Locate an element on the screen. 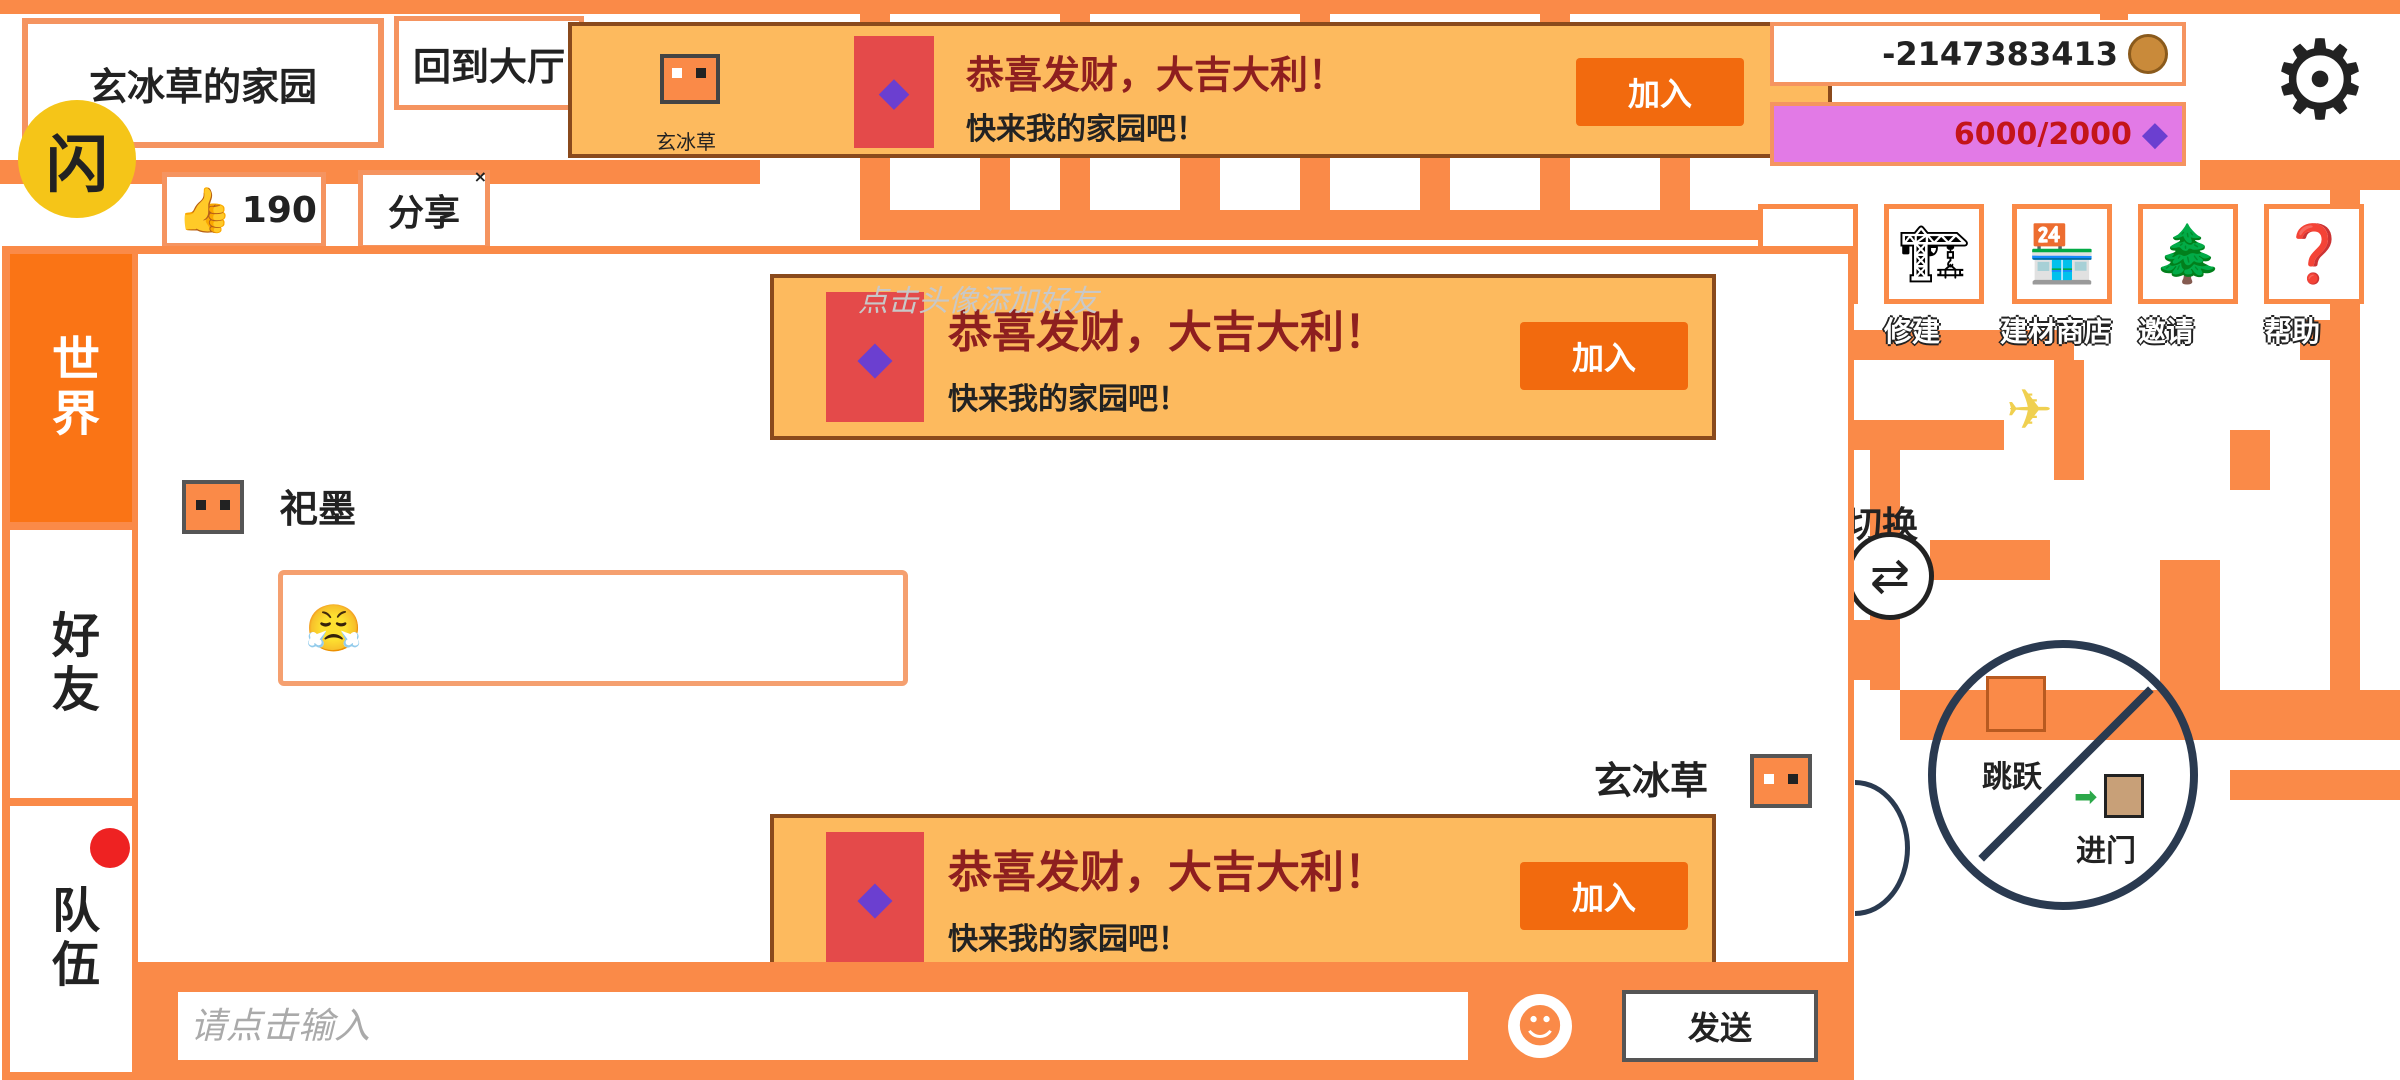 This screenshot has width=2400, height=1080. paper-plane-icon: ✈ is located at coordinates (2029, 410).